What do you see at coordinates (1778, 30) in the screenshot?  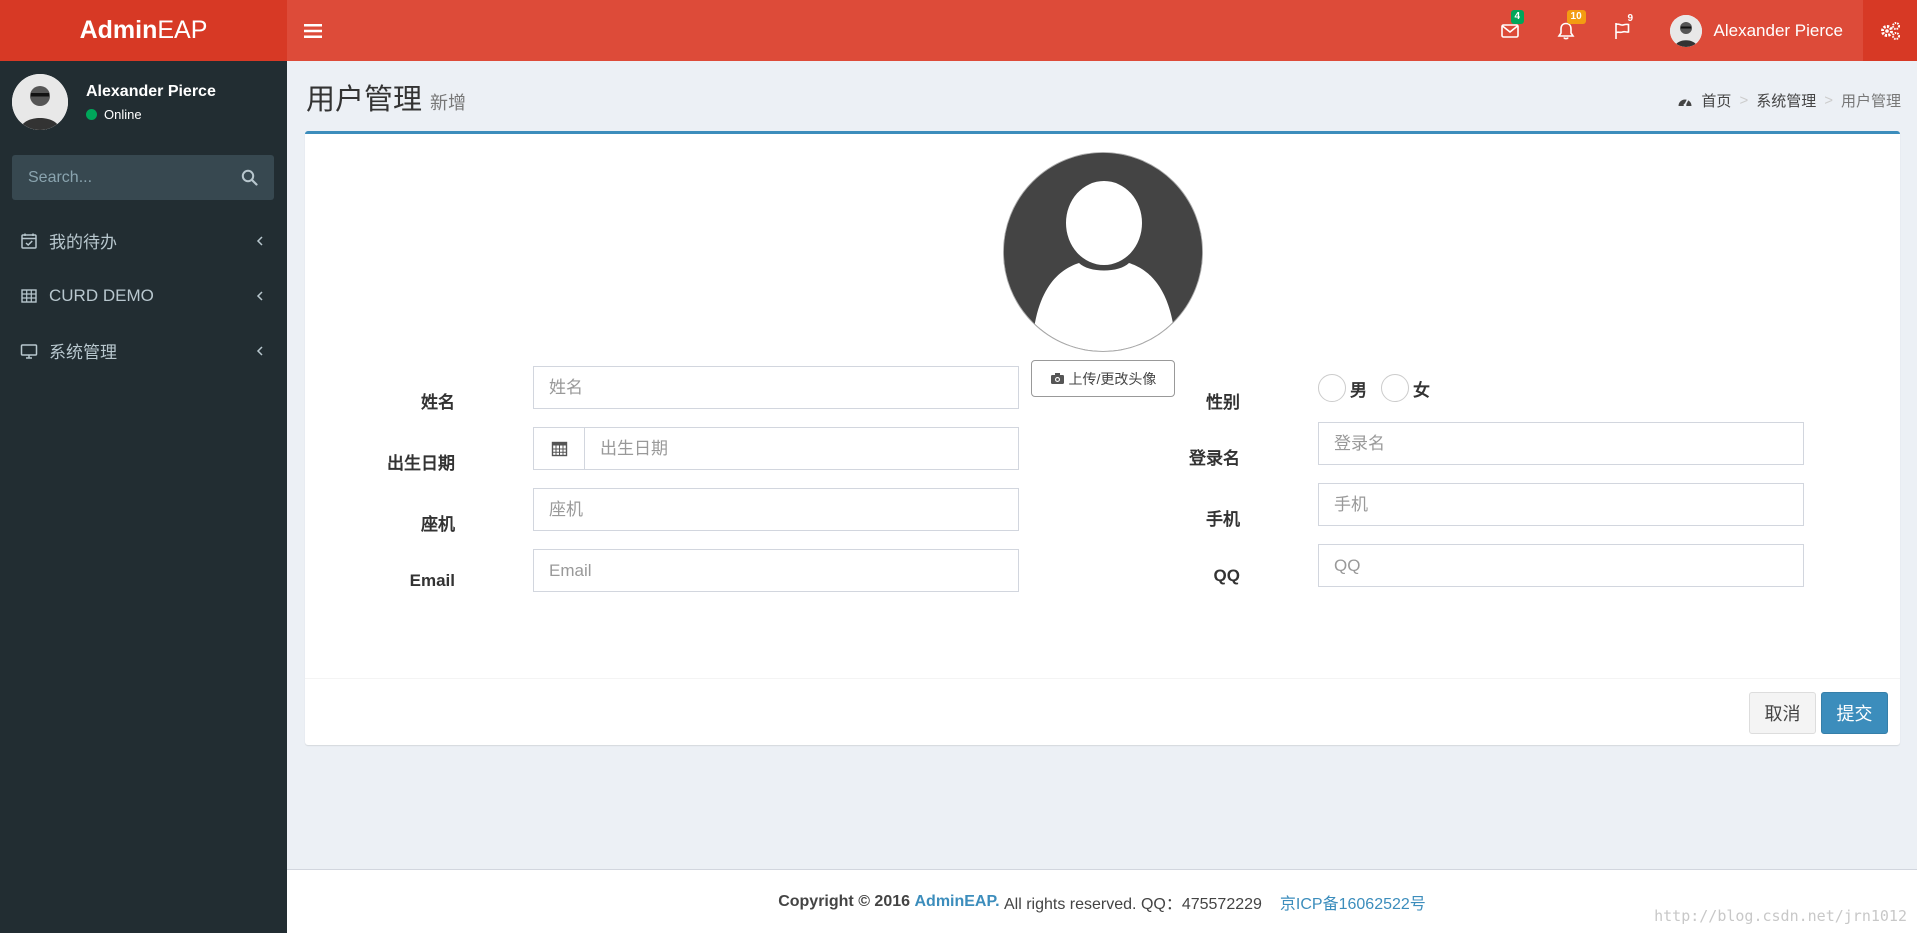 I see `navbar-user-name: Alexander Pierce` at bounding box center [1778, 30].